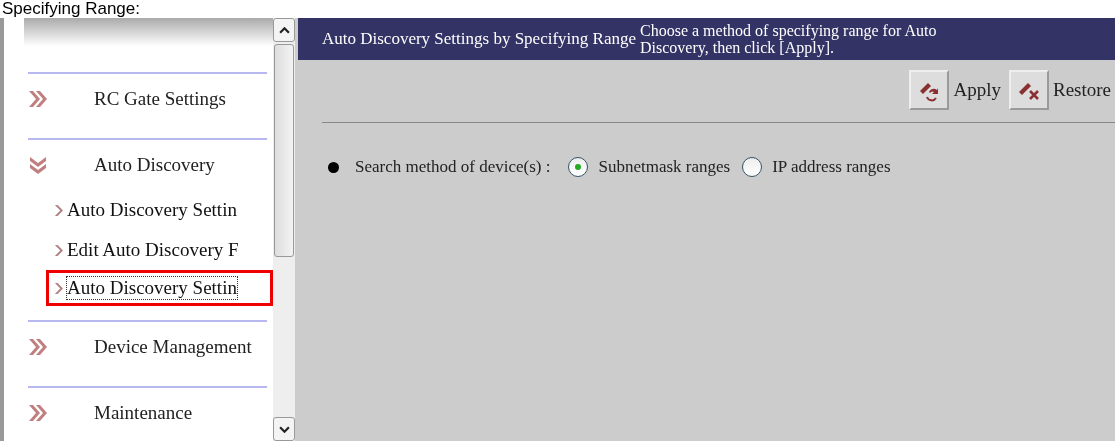  Describe the element at coordinates (1028, 90) in the screenshot. I see `restore-button` at that location.